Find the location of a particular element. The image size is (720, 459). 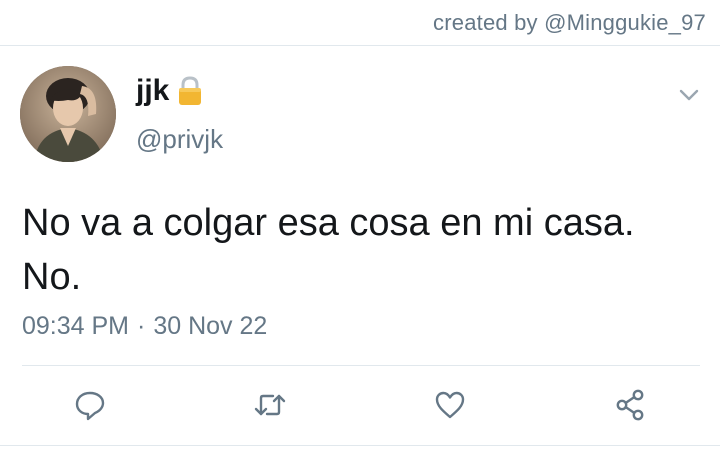

avatar-photo is located at coordinates (68, 114).